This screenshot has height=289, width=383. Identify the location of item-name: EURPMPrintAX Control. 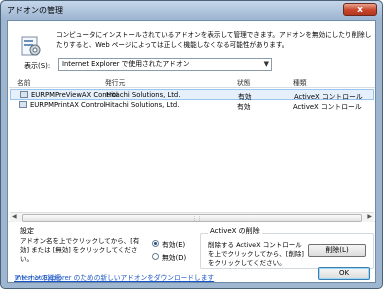
(68, 105).